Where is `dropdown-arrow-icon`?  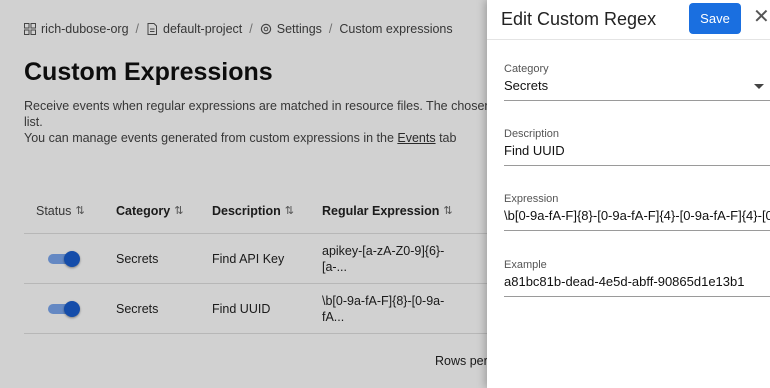
dropdown-arrow-icon is located at coordinates (759, 86).